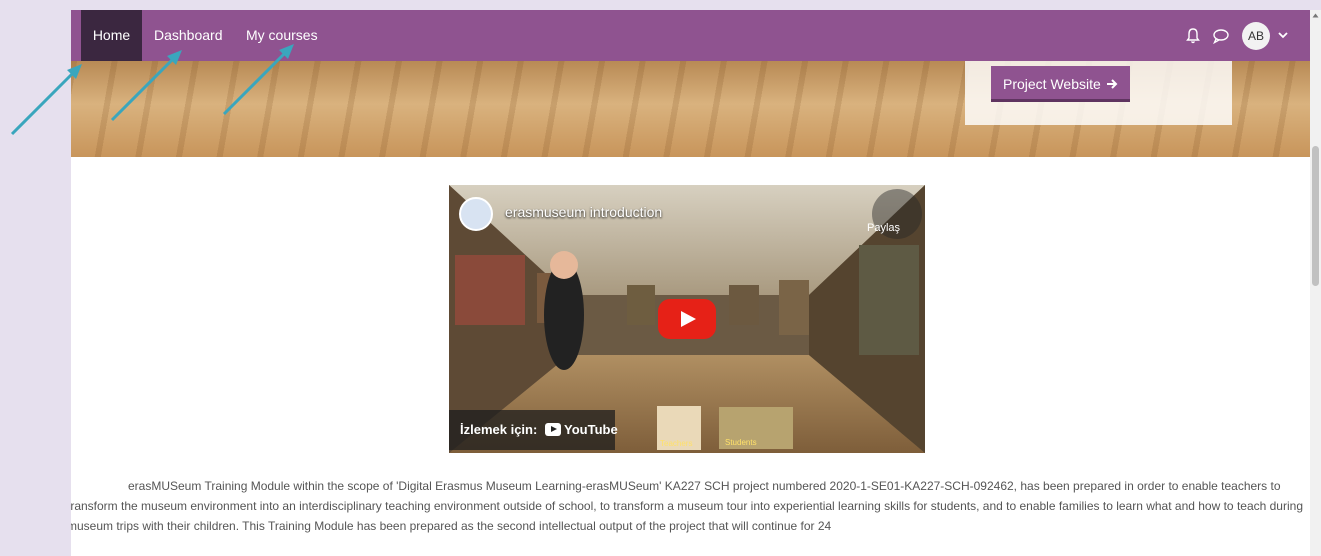 The width and height of the screenshot is (1321, 556). I want to click on nav-home: Home, so click(111, 35).